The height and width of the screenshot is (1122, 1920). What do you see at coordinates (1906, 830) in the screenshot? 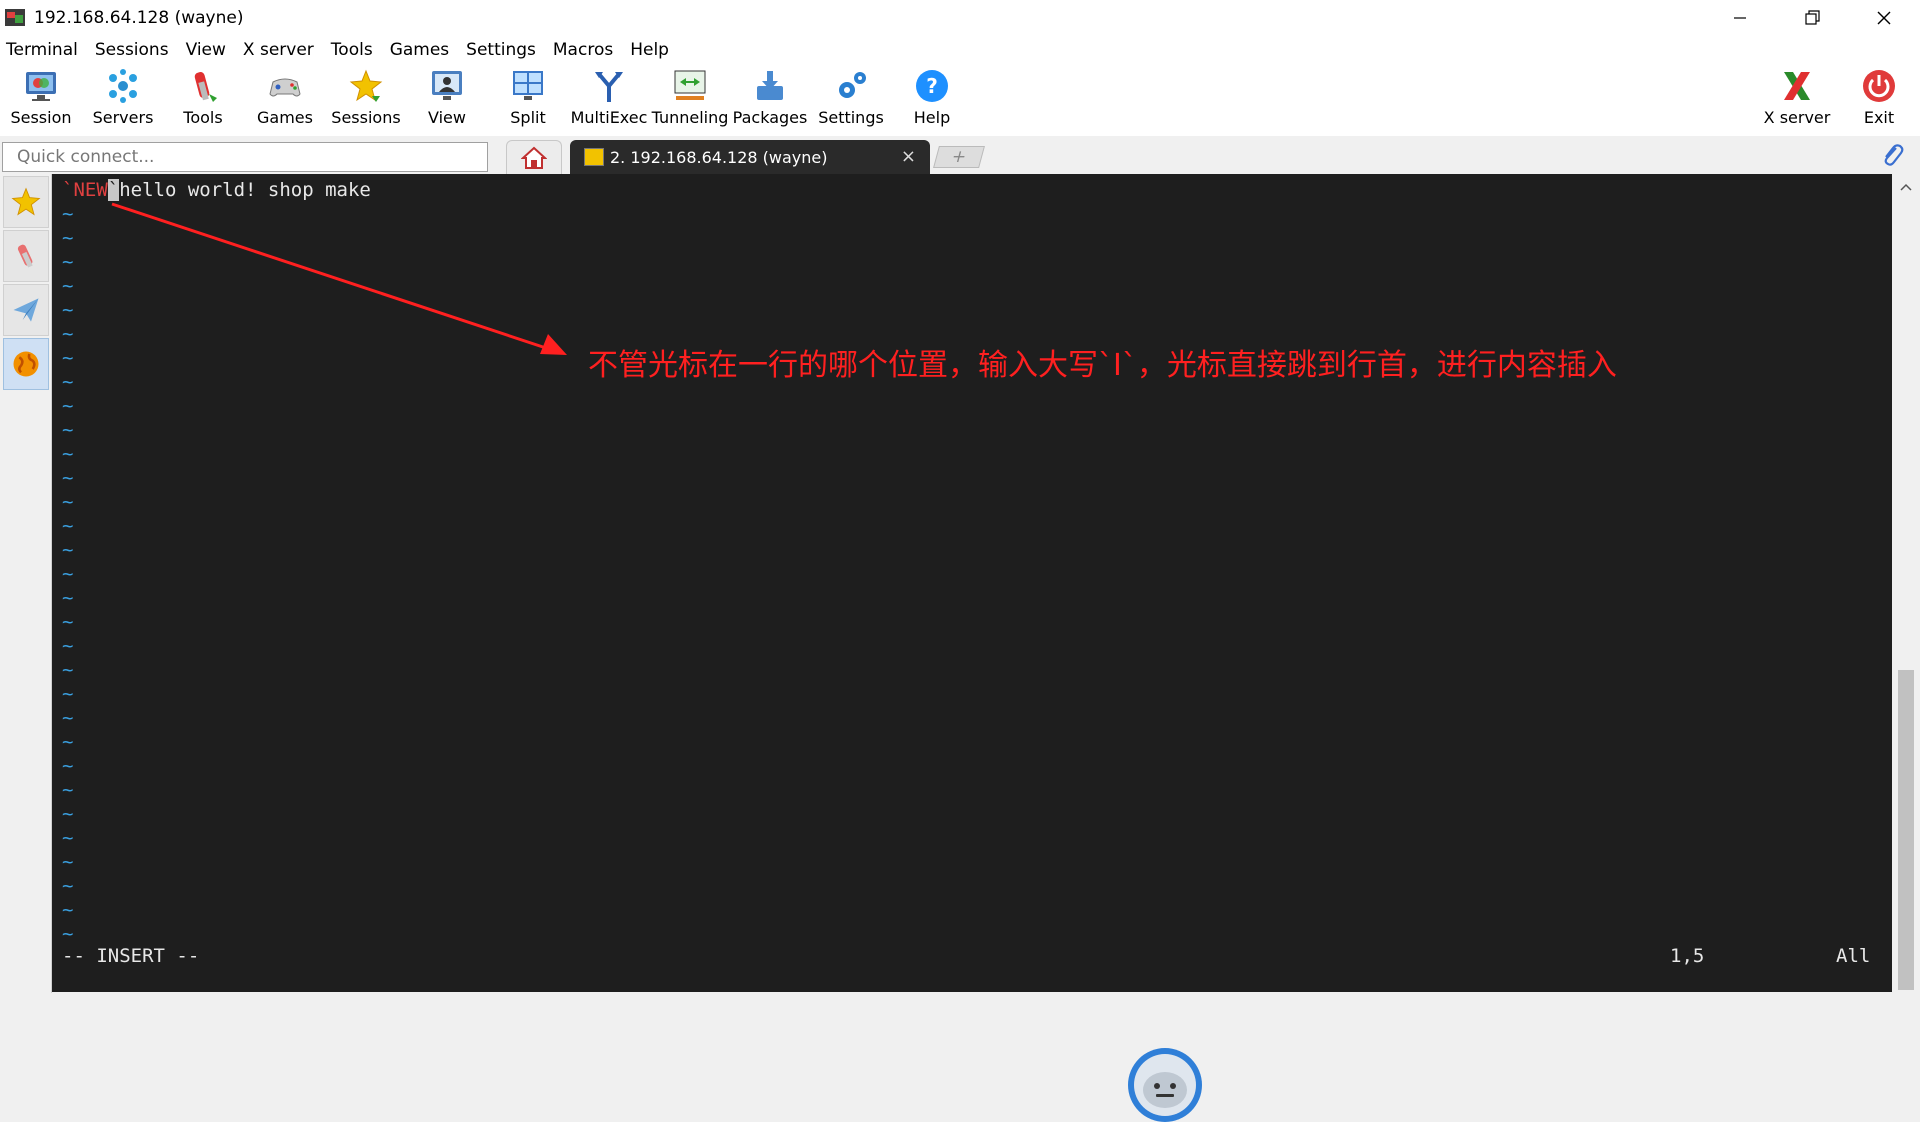
I see `scrollbar-thumb` at bounding box center [1906, 830].